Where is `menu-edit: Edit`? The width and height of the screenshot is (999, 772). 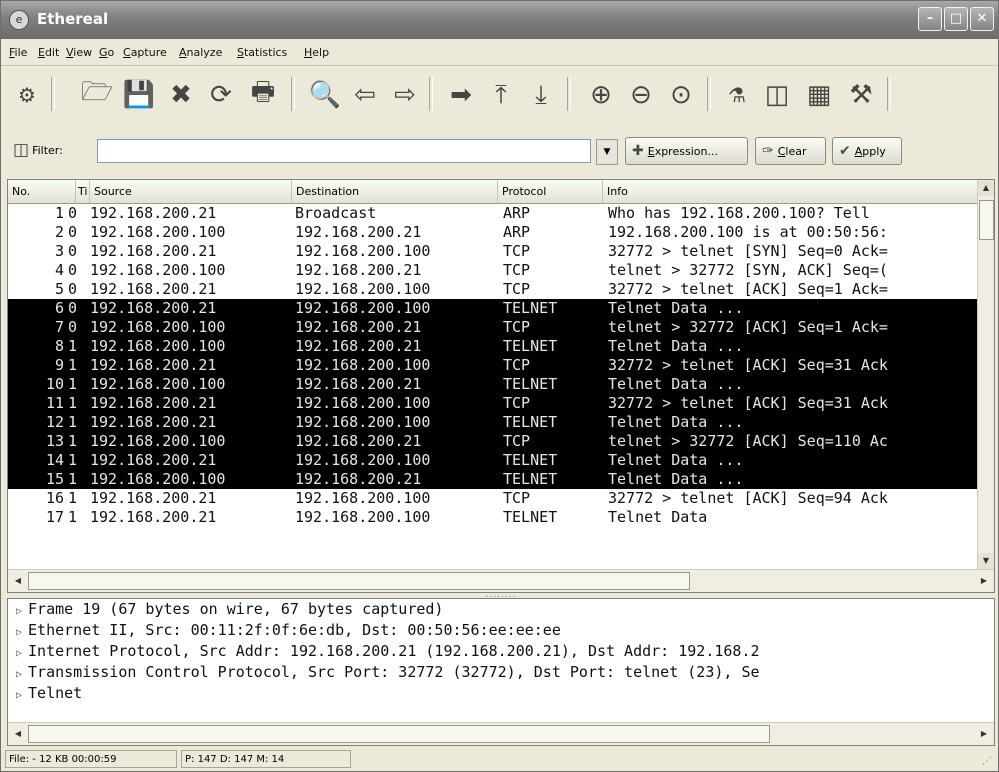
menu-edit: Edit is located at coordinates (48, 52).